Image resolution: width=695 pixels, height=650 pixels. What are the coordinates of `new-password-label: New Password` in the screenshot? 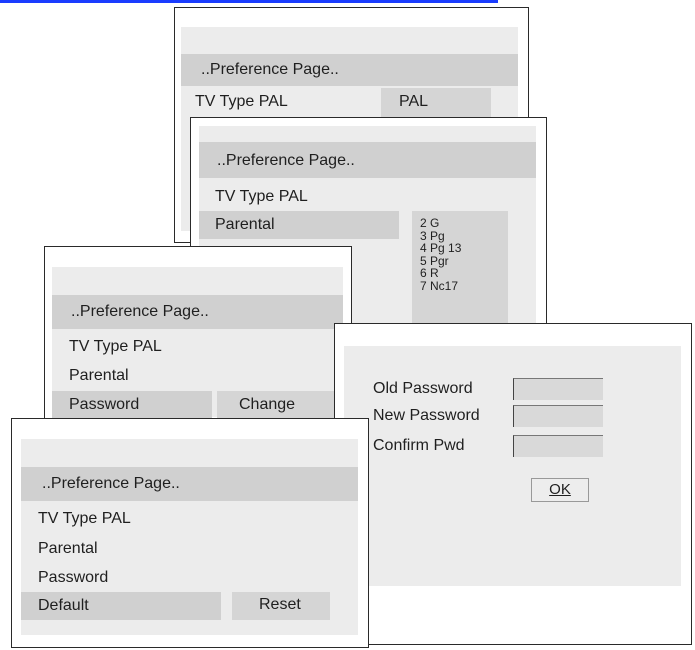 It's located at (426, 415).